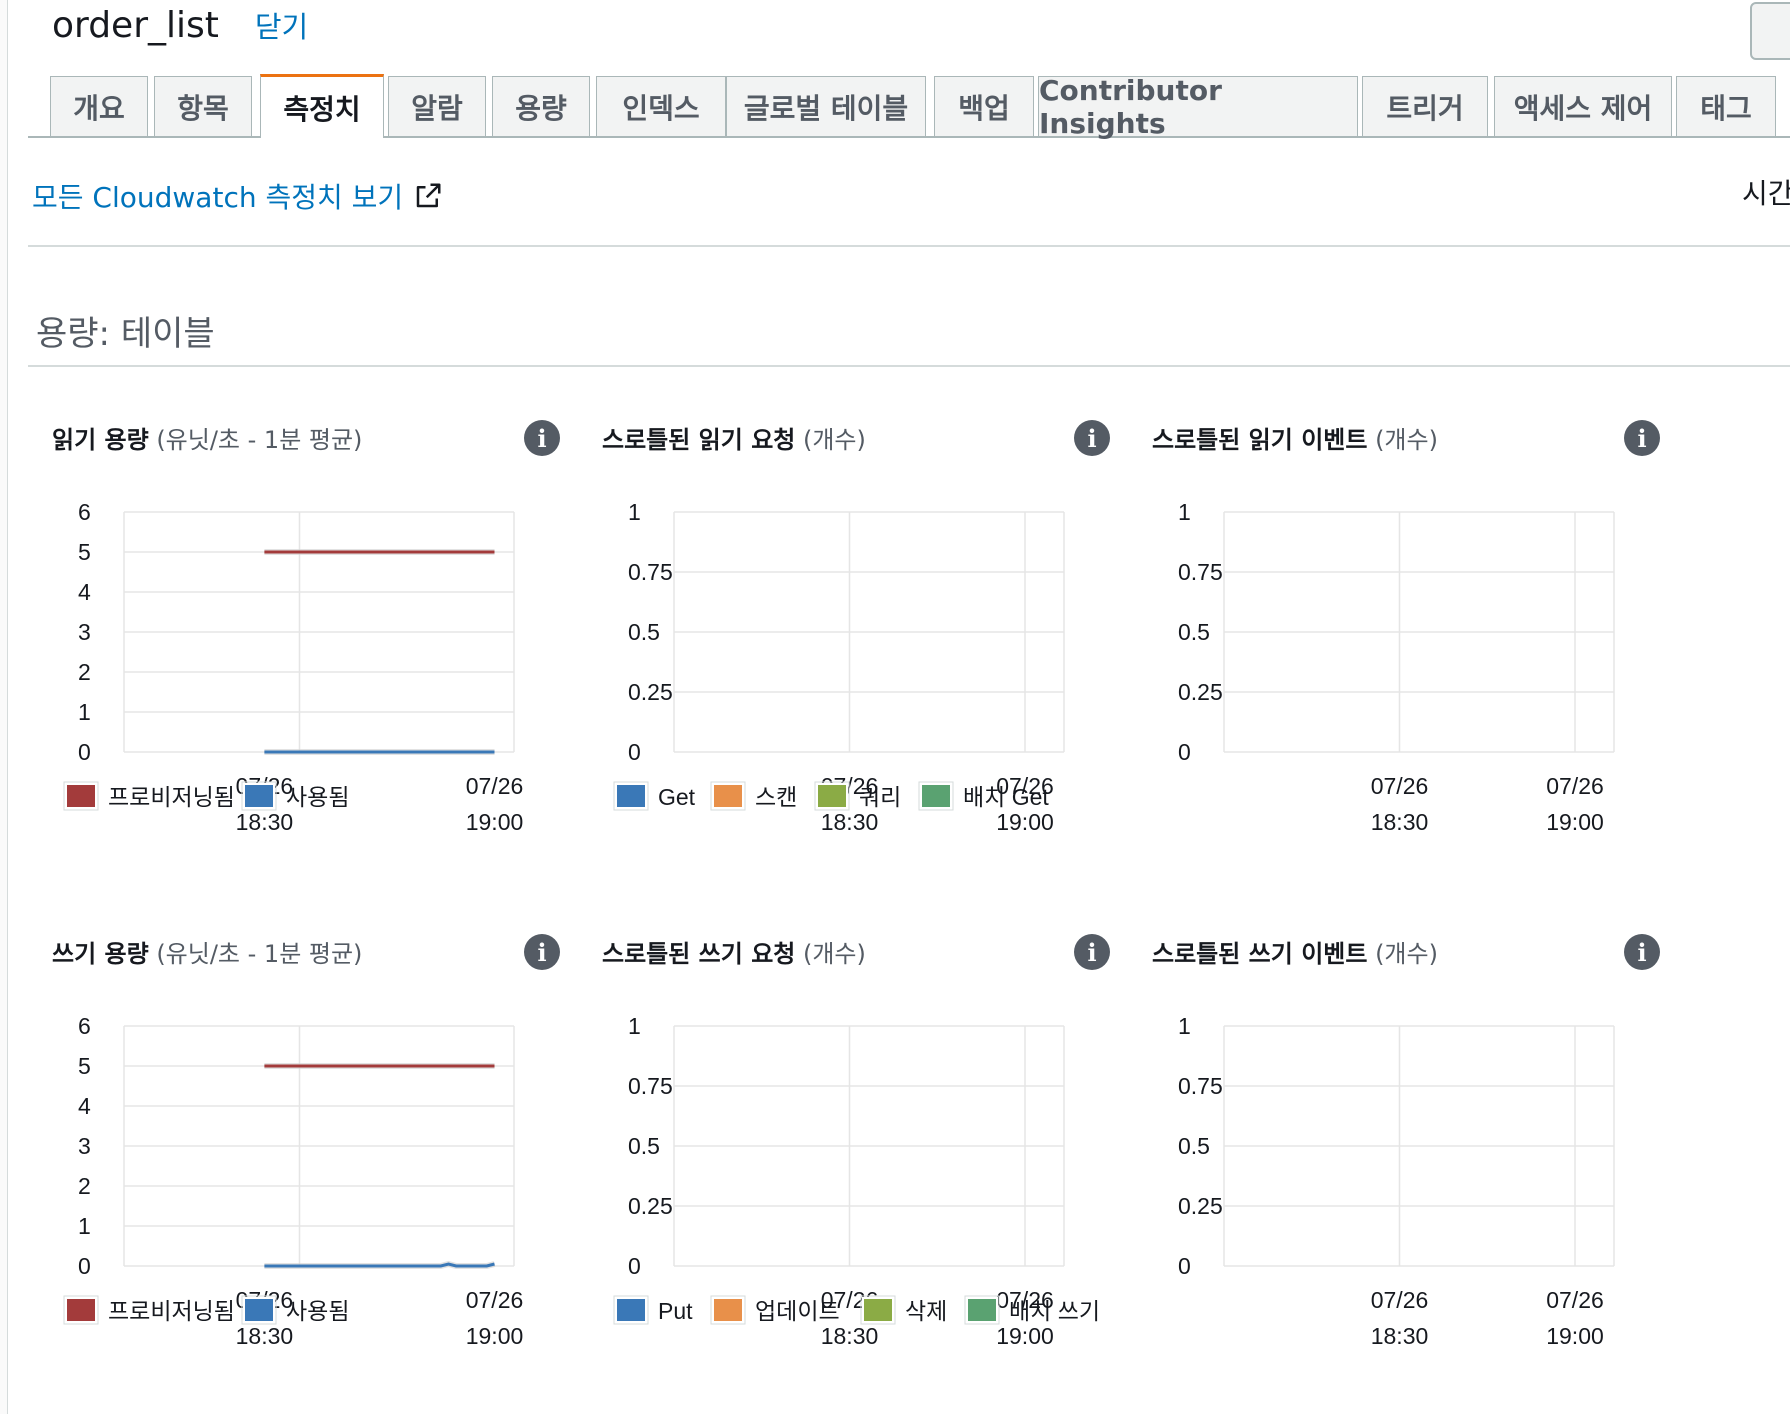  Describe the element at coordinates (797, 1311) in the screenshot. I see `legend-label: 업데이트` at that location.